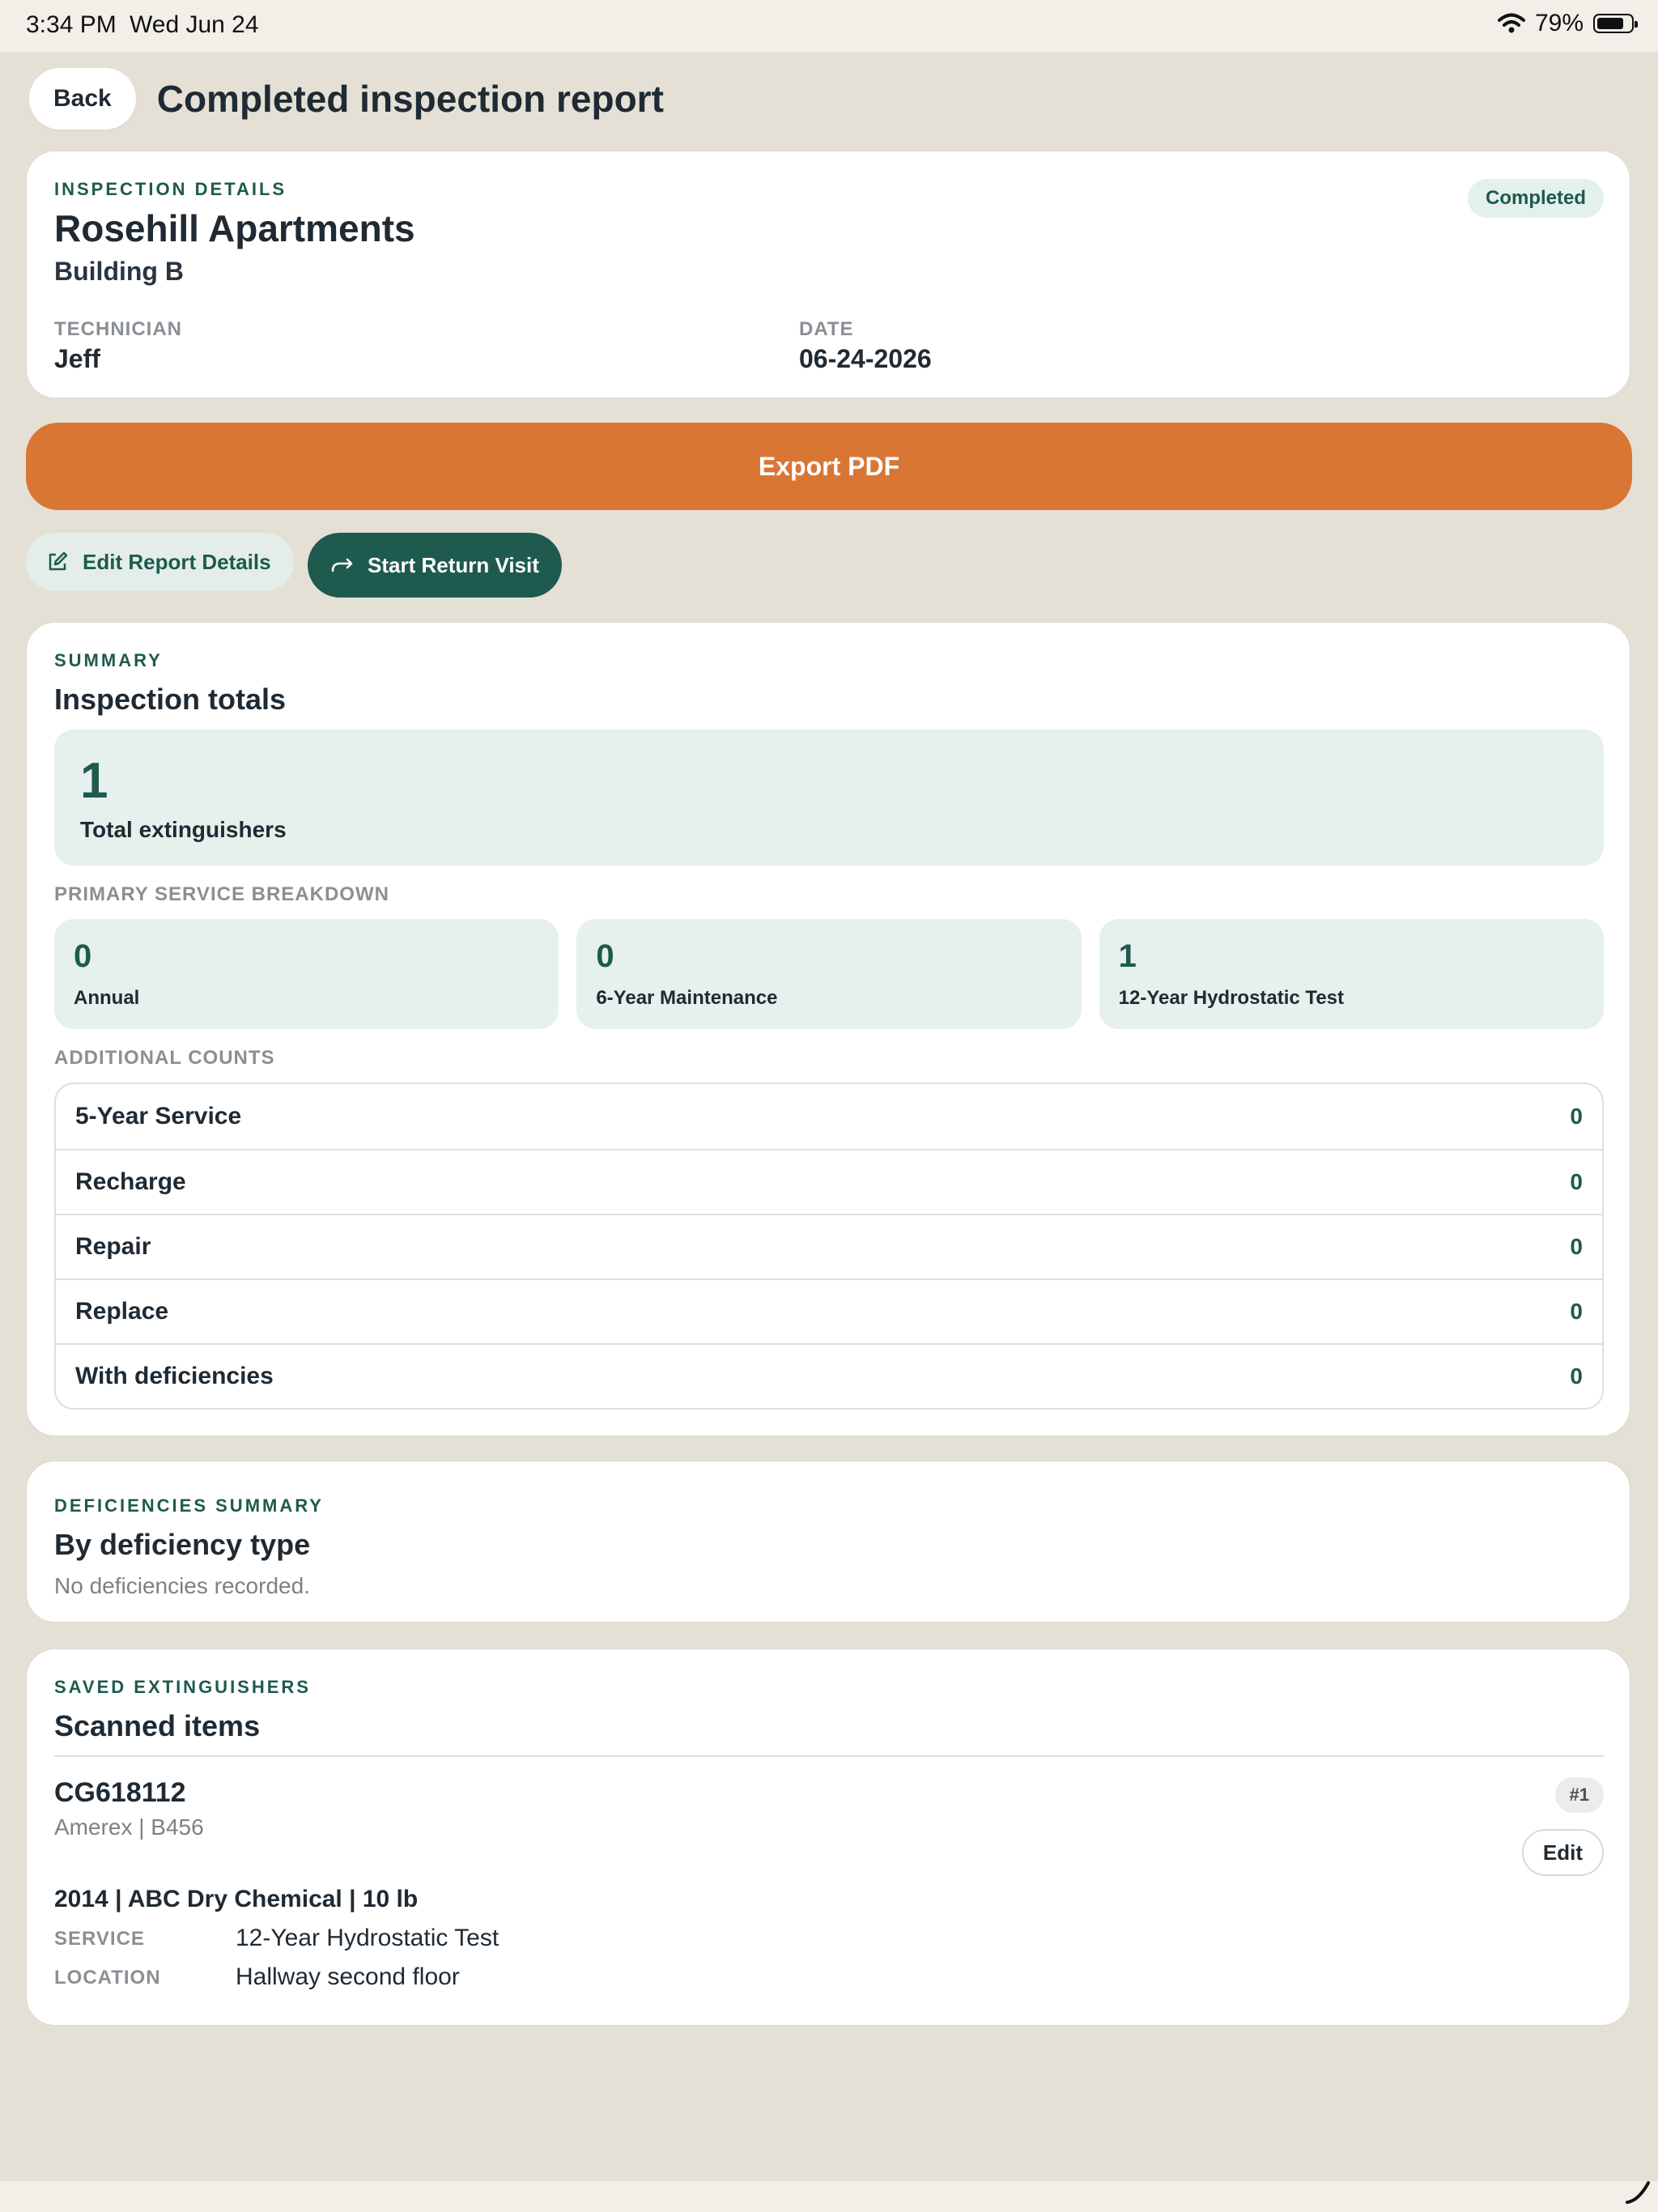 Image resolution: width=1658 pixels, height=2212 pixels. I want to click on breakdown-label-text: 12-Year Hydrostatic Test, so click(1231, 998).